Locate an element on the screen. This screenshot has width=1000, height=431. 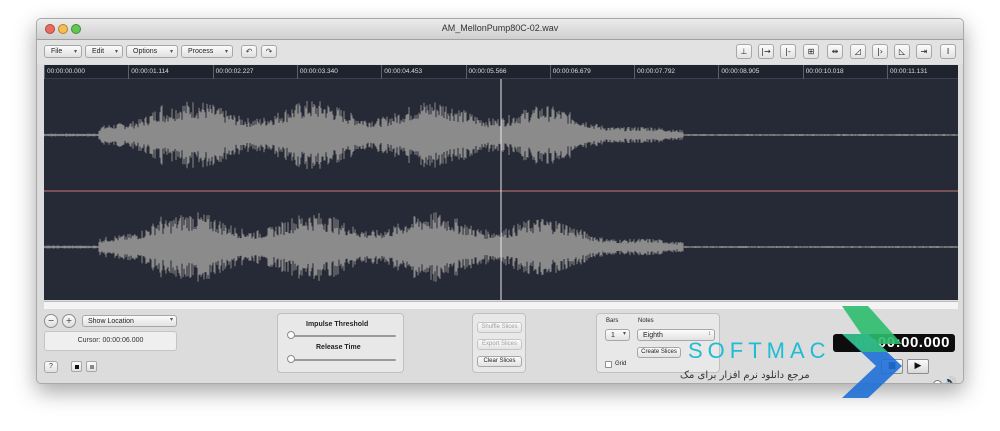
split-button: ⇥ is located at coordinates (924, 51).